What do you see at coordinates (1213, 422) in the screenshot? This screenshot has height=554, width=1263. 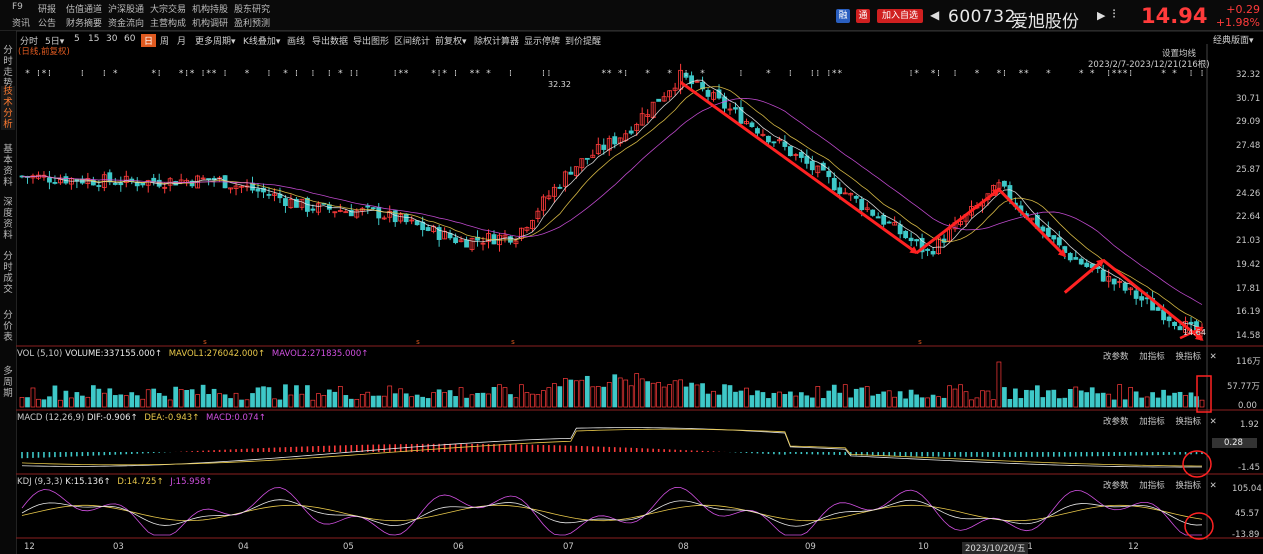 I see `macd-close-icon: ✕` at bounding box center [1213, 422].